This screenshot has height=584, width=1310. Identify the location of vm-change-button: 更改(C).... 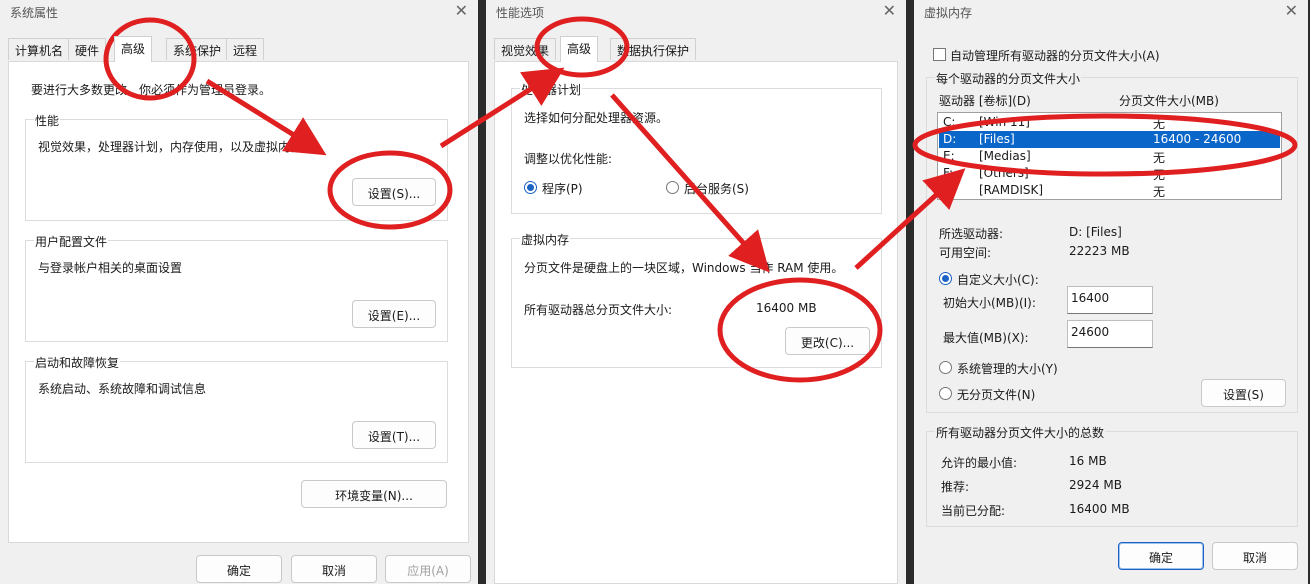
(827, 341).